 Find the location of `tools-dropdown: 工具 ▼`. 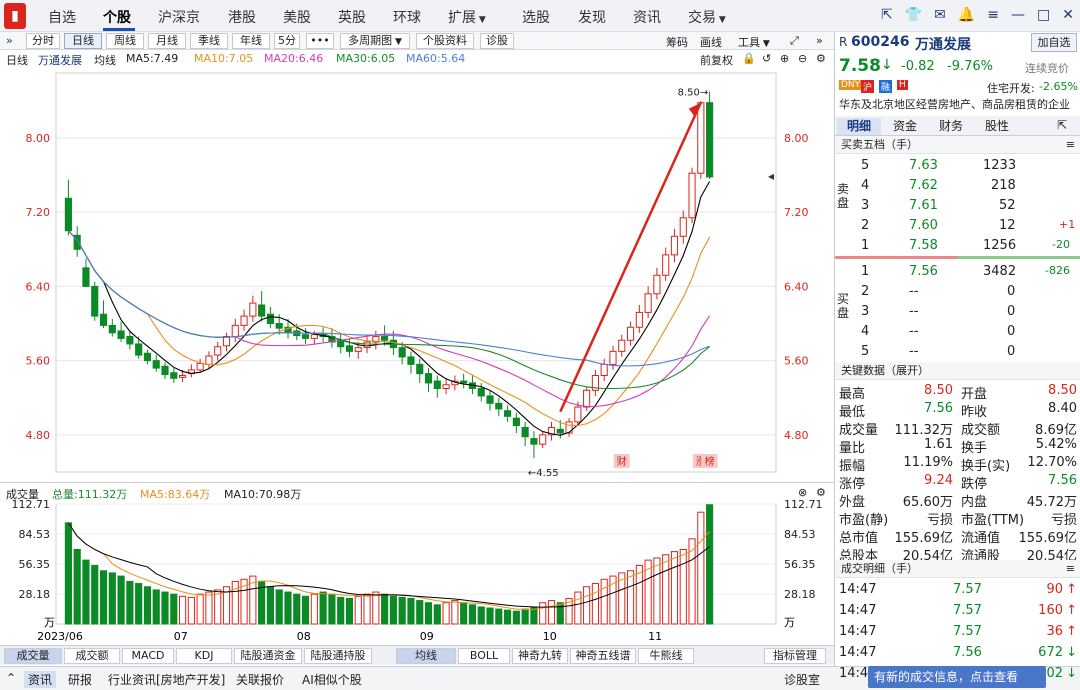

tools-dropdown: 工具 ▼ is located at coordinates (754, 42).